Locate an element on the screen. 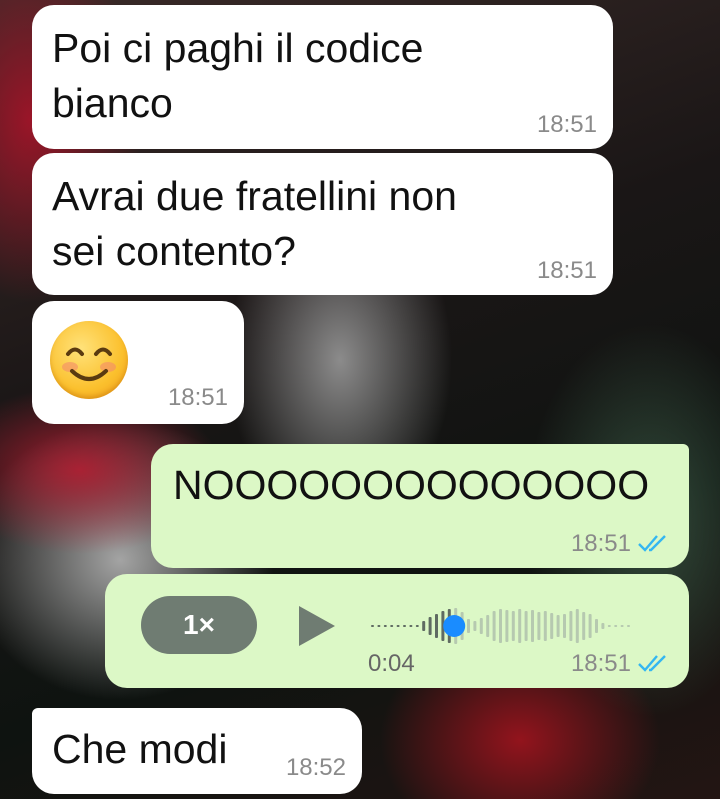  incoming-message: Che modi 18:52 is located at coordinates (197, 751).